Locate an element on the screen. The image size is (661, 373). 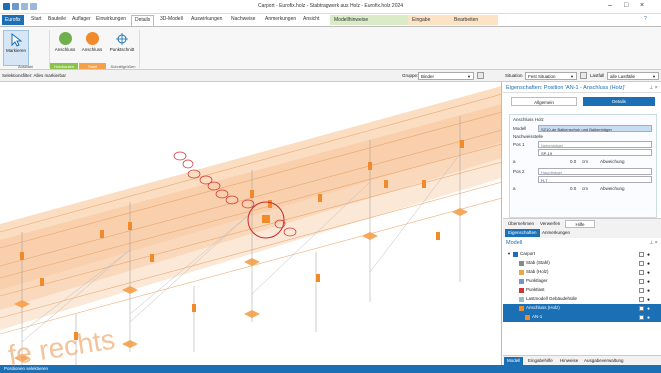
tree-item: Punktlager is located at coordinates (582, 281).